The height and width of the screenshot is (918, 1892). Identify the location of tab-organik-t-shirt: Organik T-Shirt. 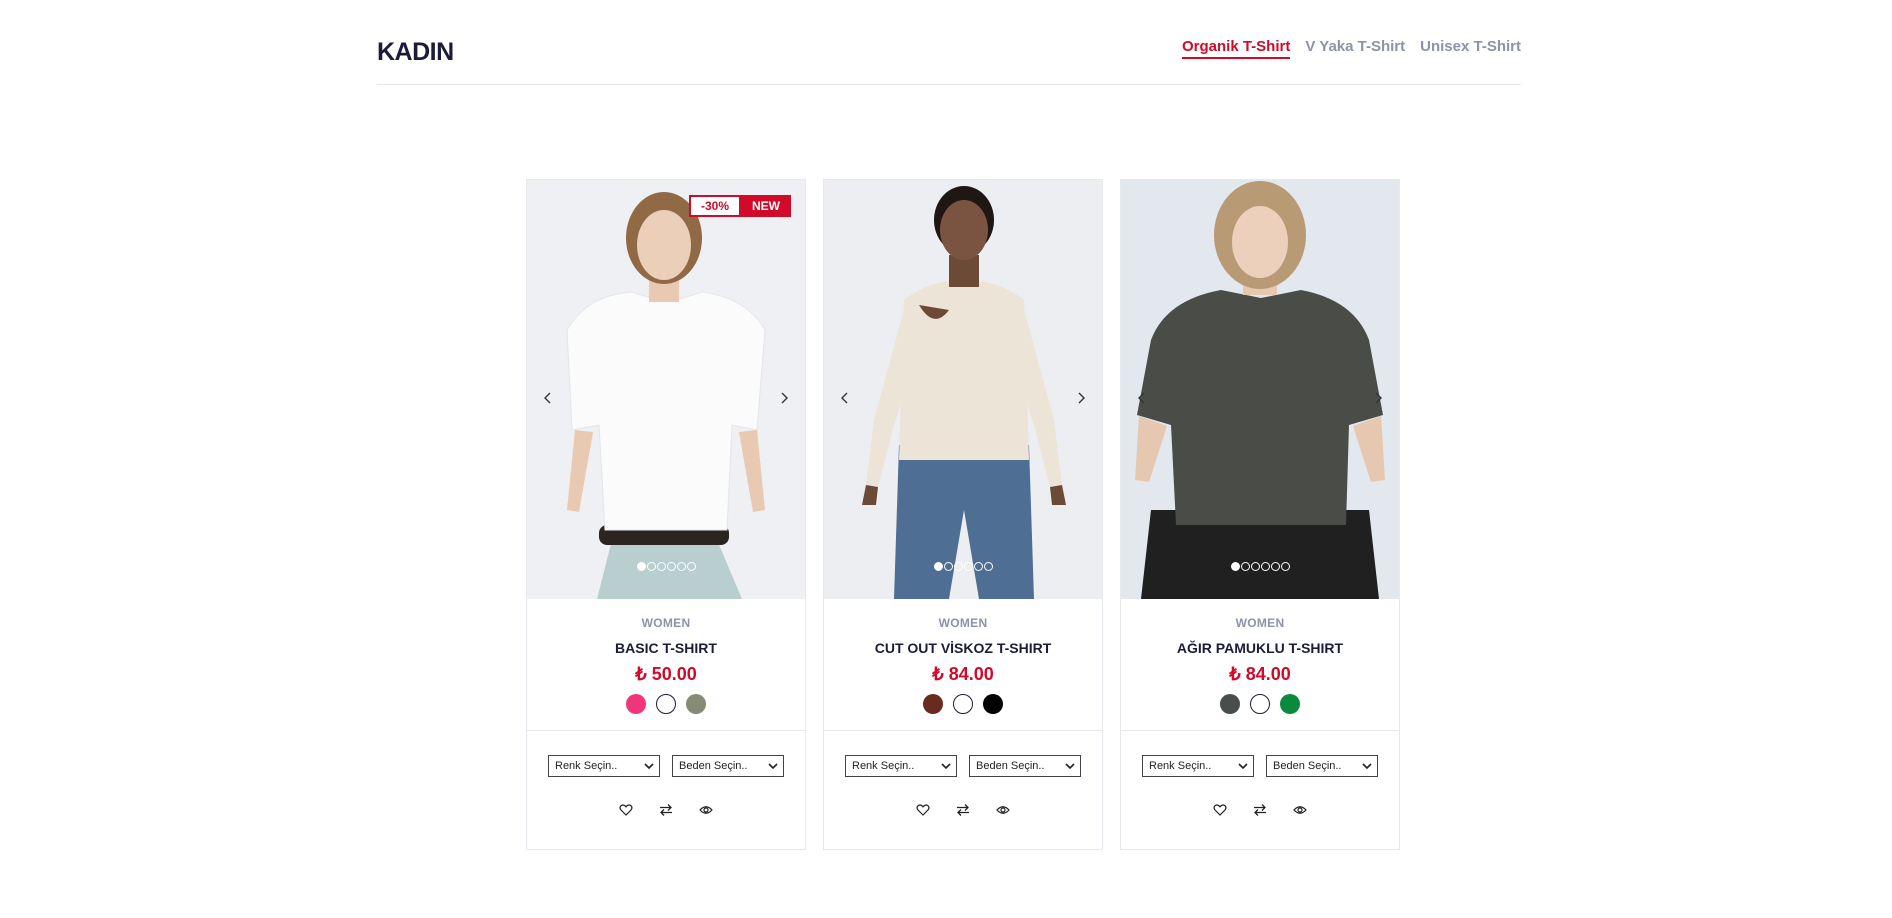
(1236, 48).